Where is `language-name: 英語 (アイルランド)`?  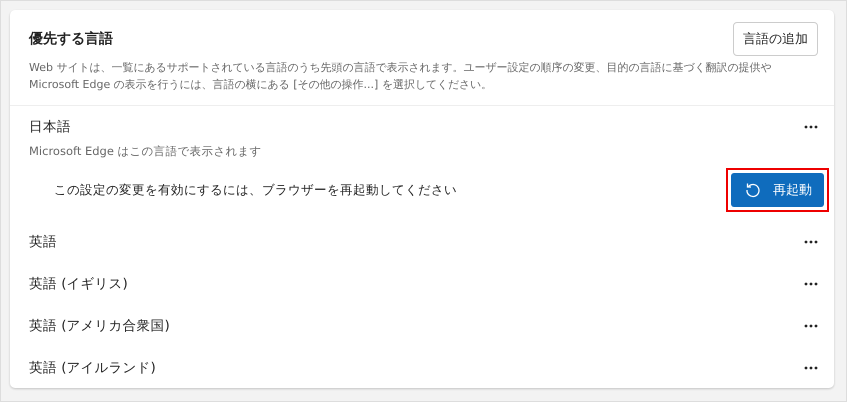 language-name: 英語 (アイルランド) is located at coordinates (92, 368).